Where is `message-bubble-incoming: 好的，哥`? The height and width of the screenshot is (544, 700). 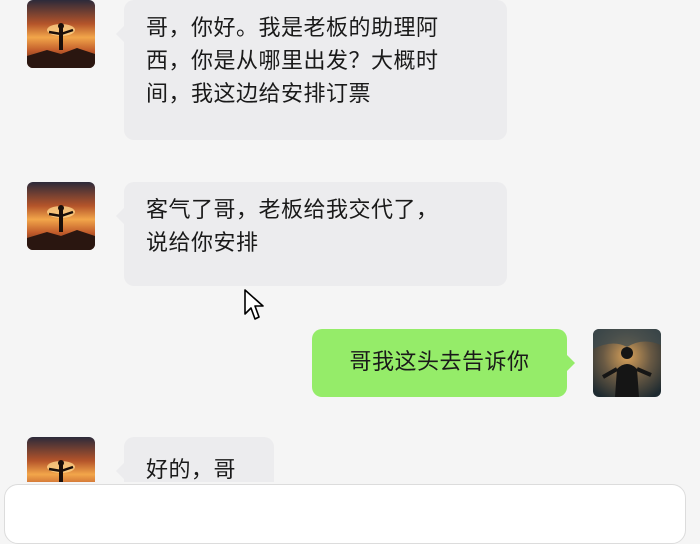 message-bubble-incoming: 好的，哥 is located at coordinates (195, 459).